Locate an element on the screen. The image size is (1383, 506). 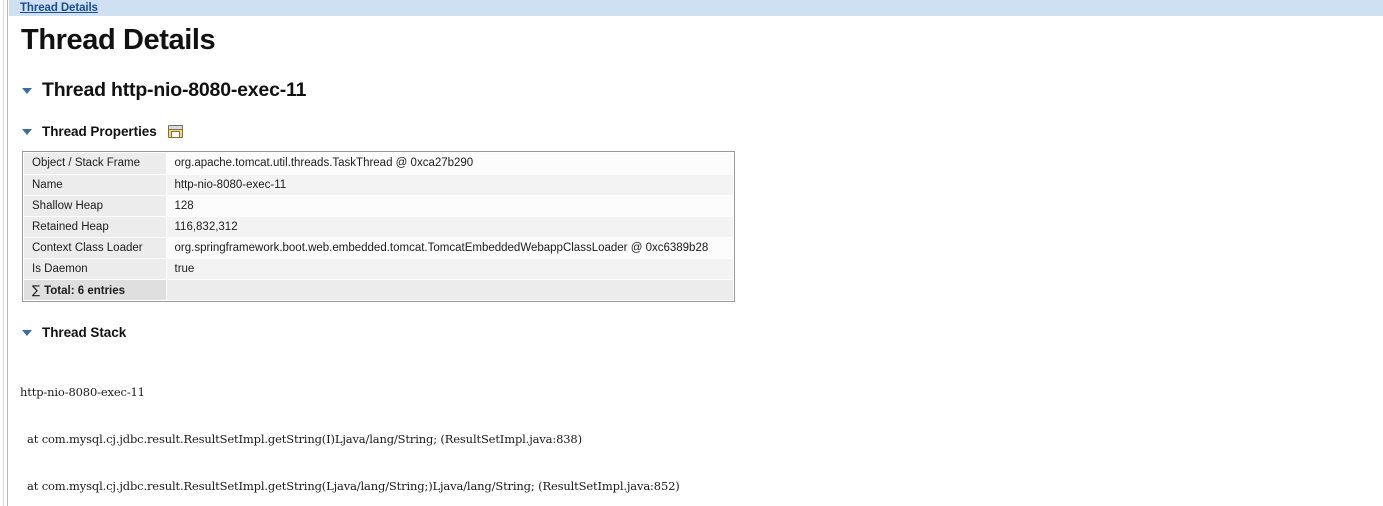
table-total-text: Total: 6 entries is located at coordinates (85, 290).